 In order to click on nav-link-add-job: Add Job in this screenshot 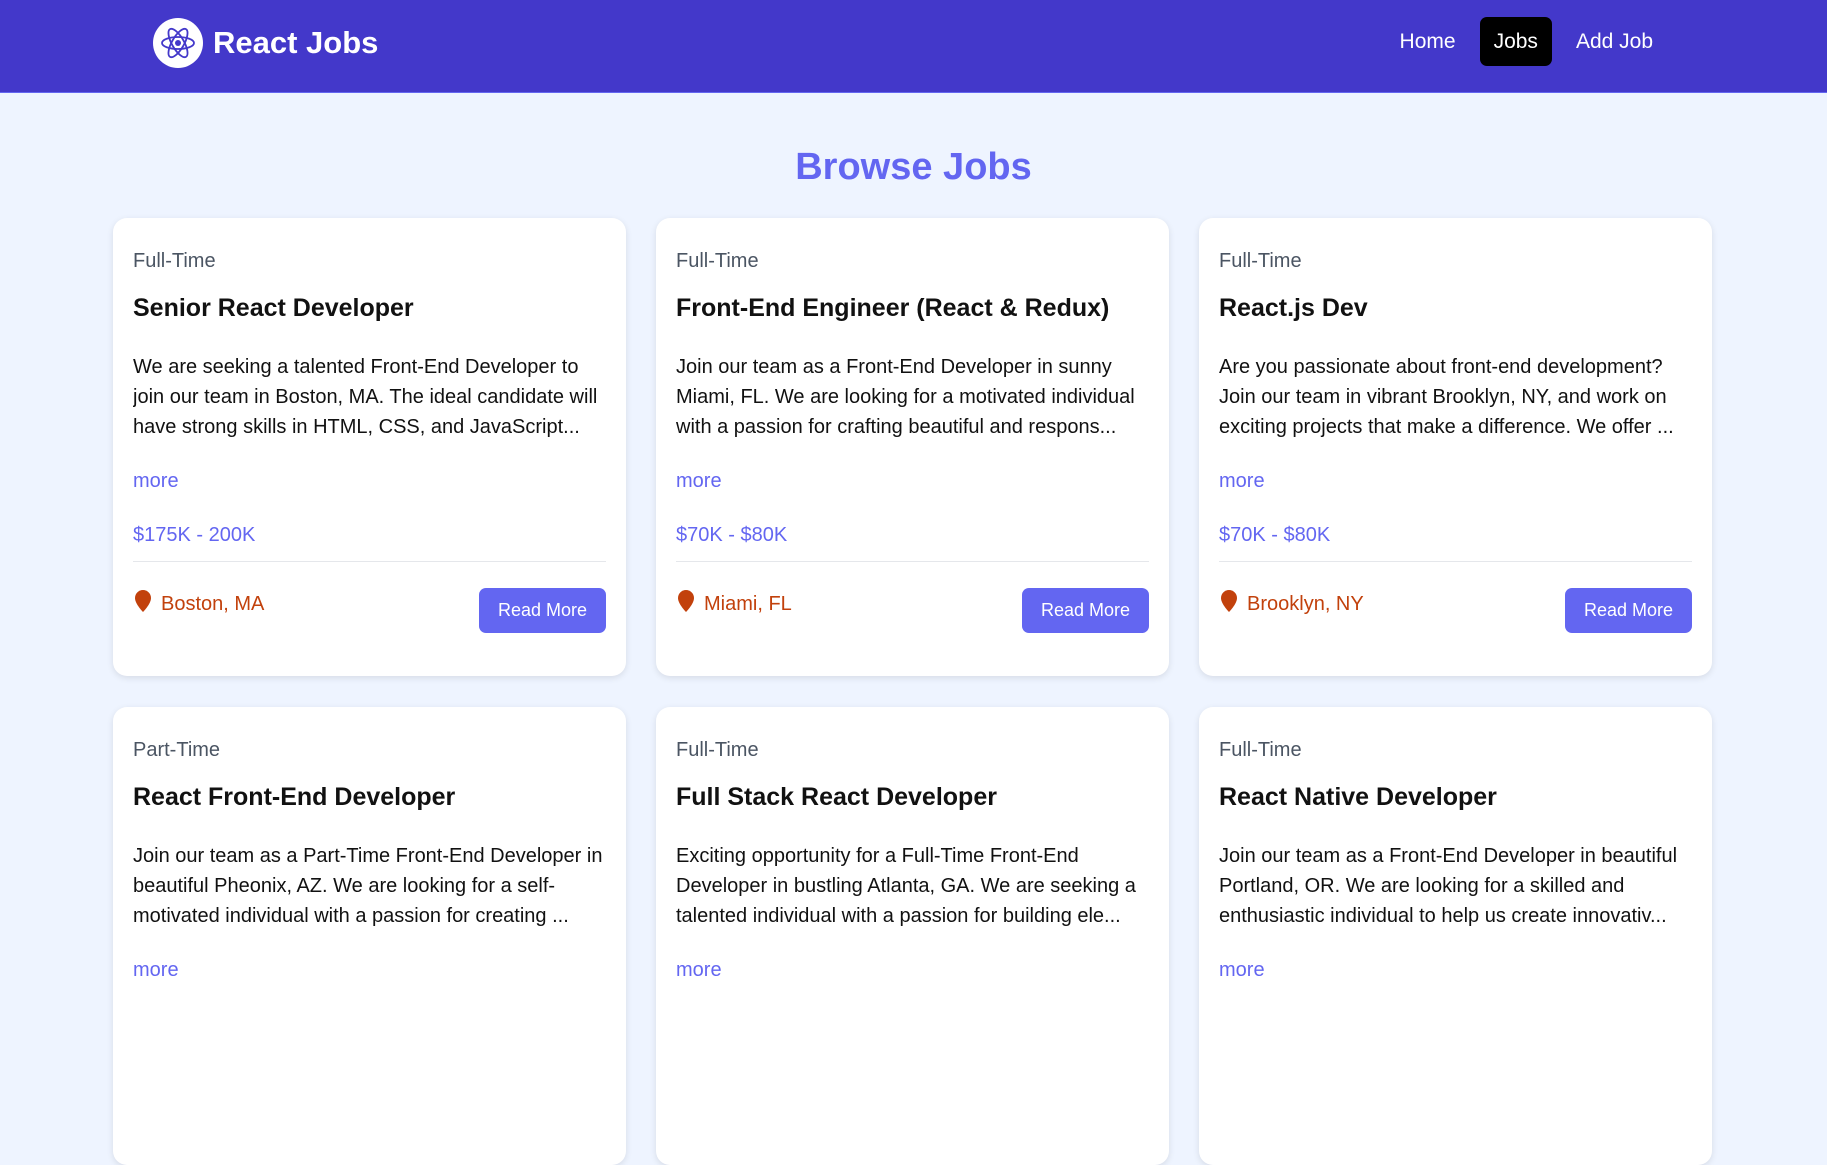, I will do `click(1614, 41)`.